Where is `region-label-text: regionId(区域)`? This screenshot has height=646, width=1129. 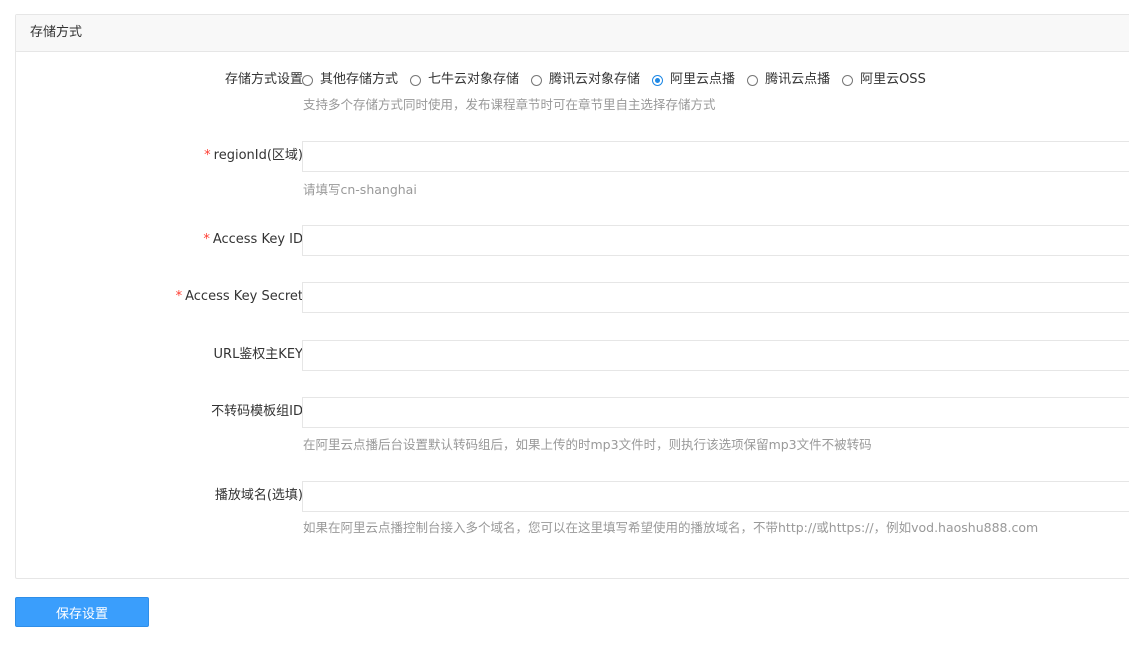 region-label-text: regionId(区域) is located at coordinates (258, 155).